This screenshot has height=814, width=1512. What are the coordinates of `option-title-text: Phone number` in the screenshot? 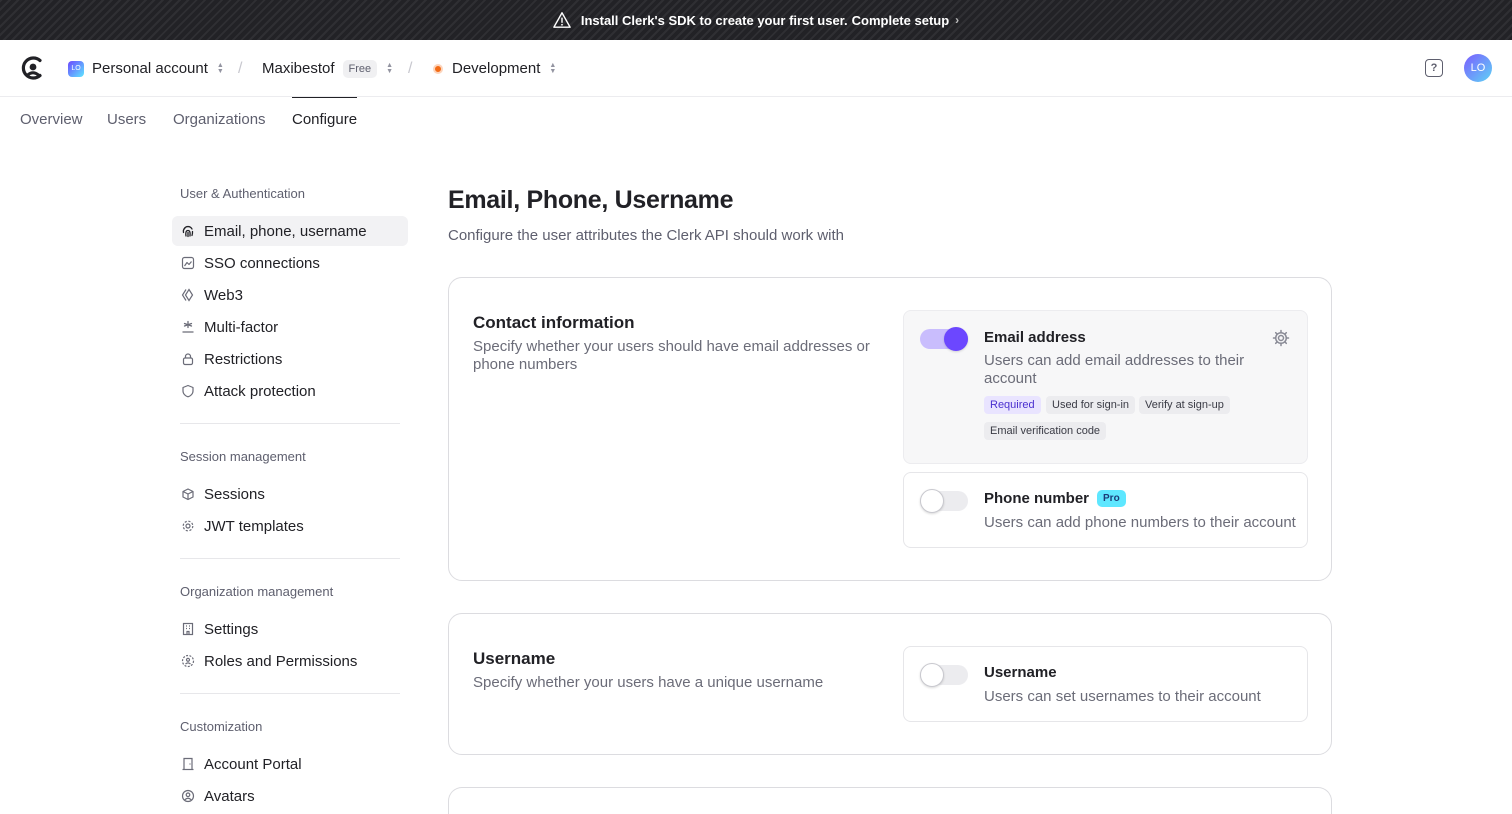 It's located at (1037, 498).